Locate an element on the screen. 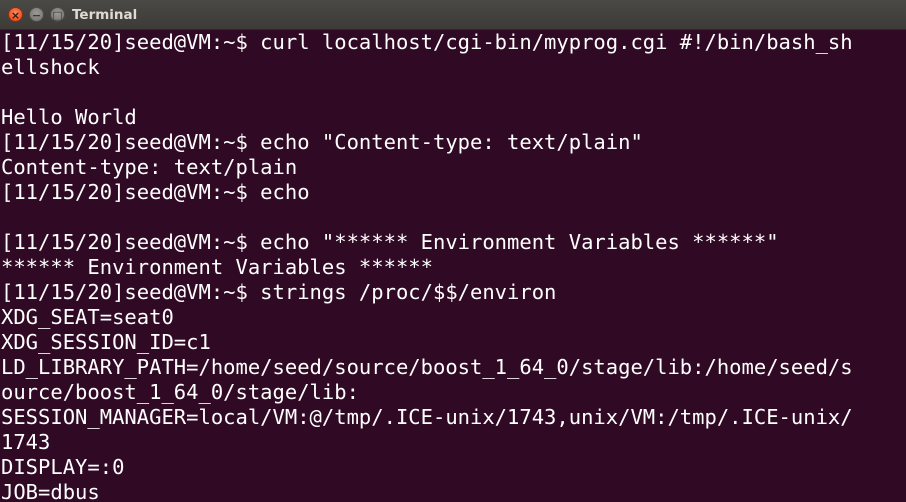  close-window-button: × is located at coordinates (15, 14).